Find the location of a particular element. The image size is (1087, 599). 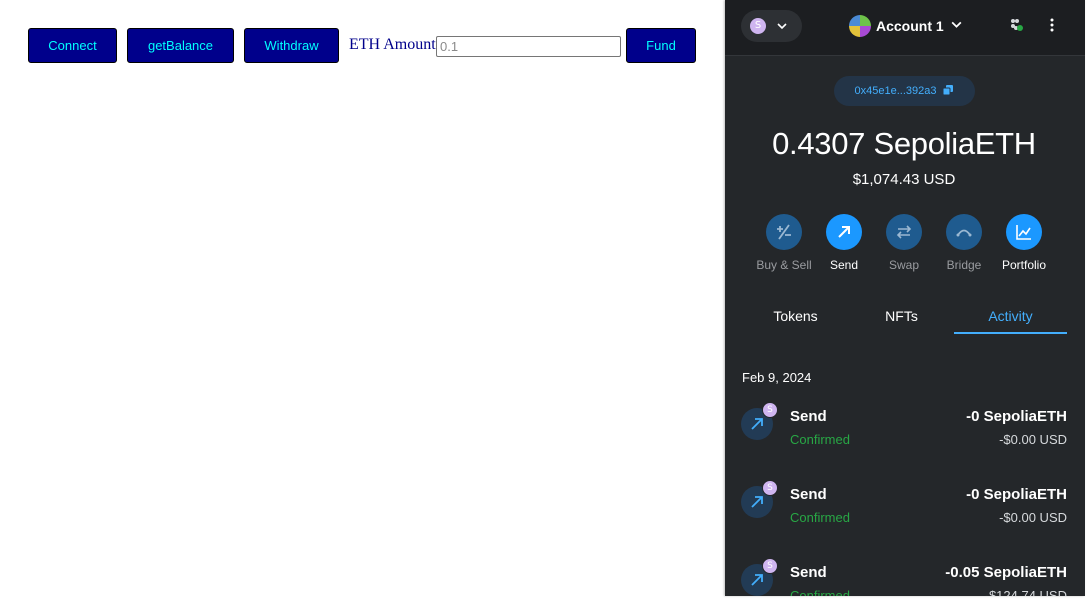

wallet-header: S Account 1 is located at coordinates (905, 28).